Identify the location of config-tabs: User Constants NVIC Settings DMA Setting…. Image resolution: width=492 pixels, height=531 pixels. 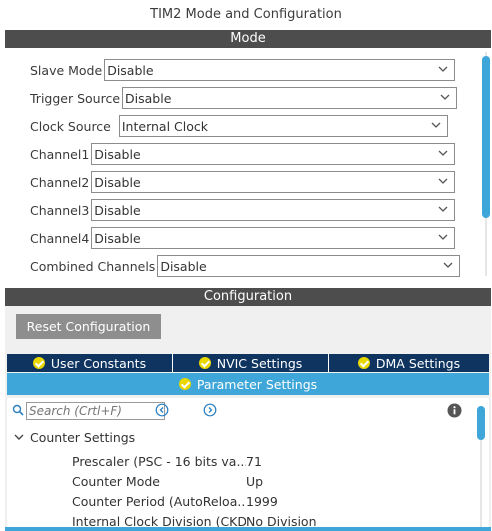
(248, 363).